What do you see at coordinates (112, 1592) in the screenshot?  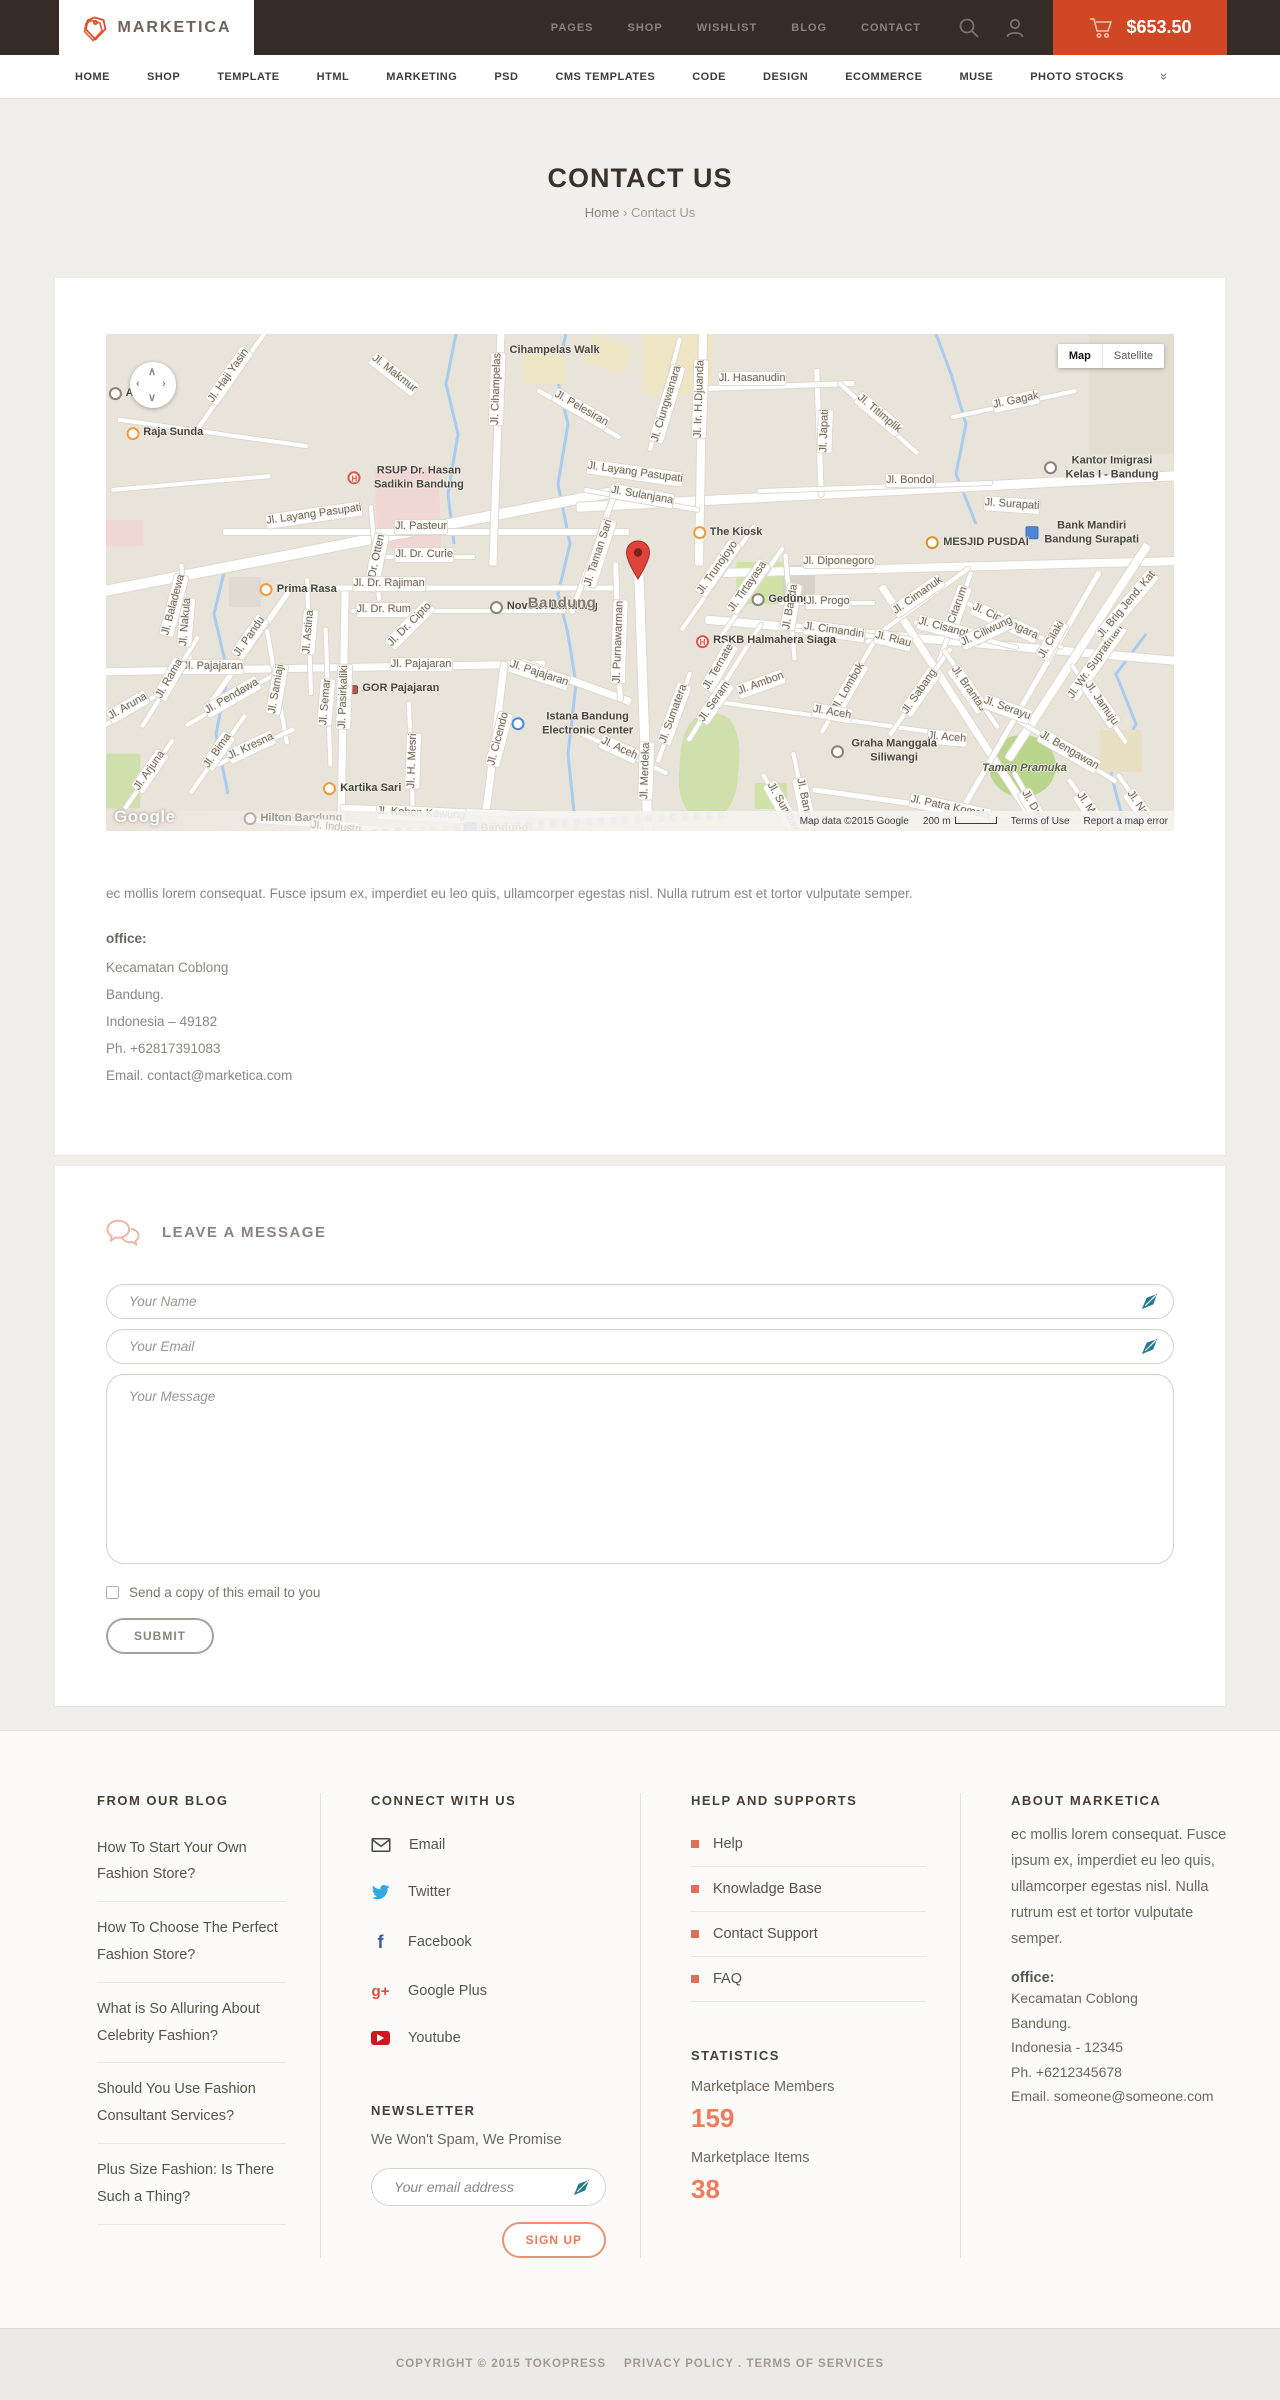 I see `send-copy-checkbox` at bounding box center [112, 1592].